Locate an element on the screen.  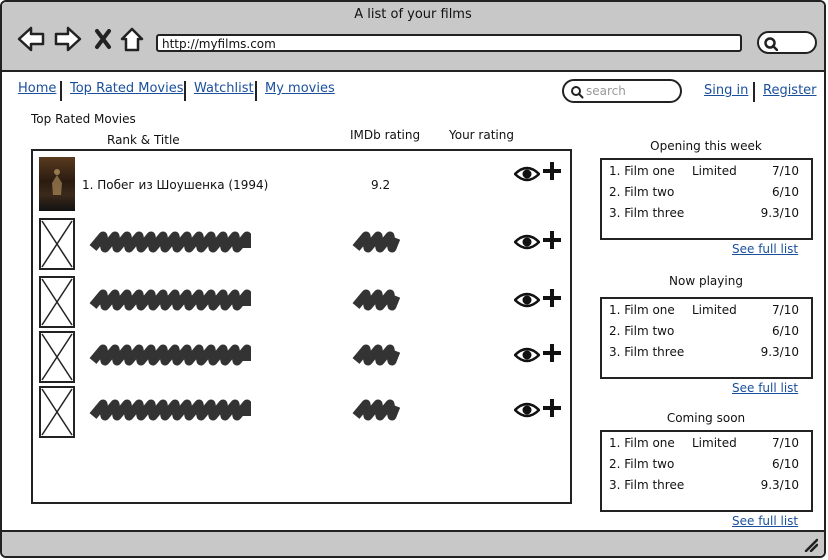
table-row: 1. Побег из Шоушенка (1994) 9.2 is located at coordinates (301, 181).